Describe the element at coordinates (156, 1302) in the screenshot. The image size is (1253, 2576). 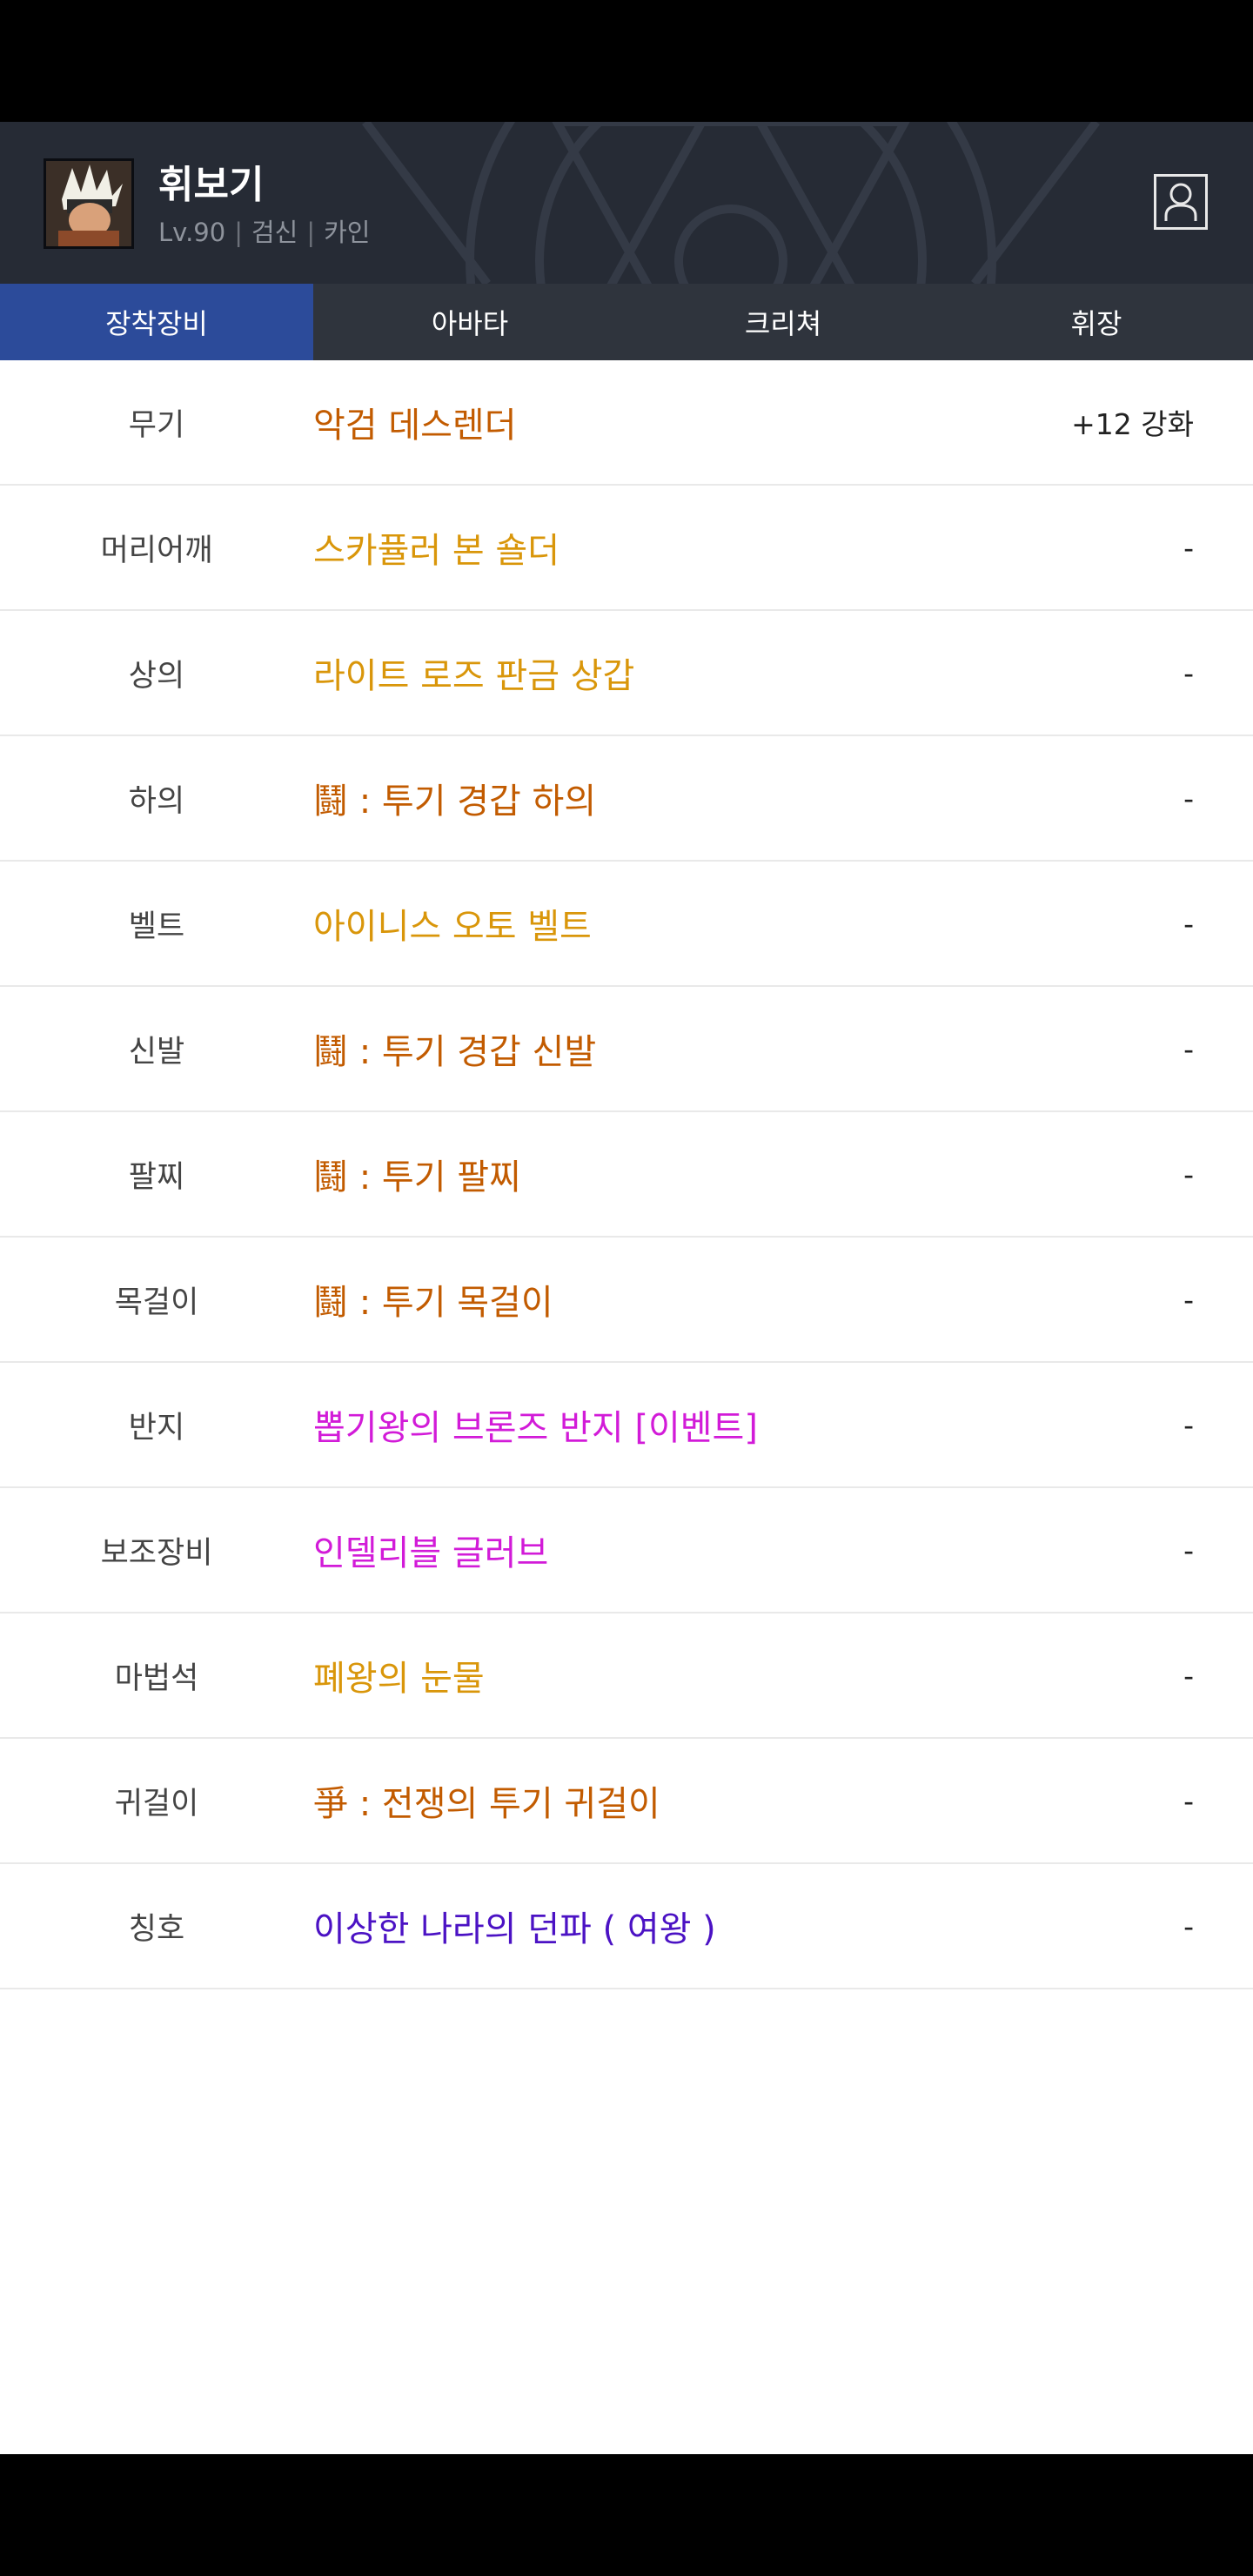
I see `slot-label: 목걸이` at that location.